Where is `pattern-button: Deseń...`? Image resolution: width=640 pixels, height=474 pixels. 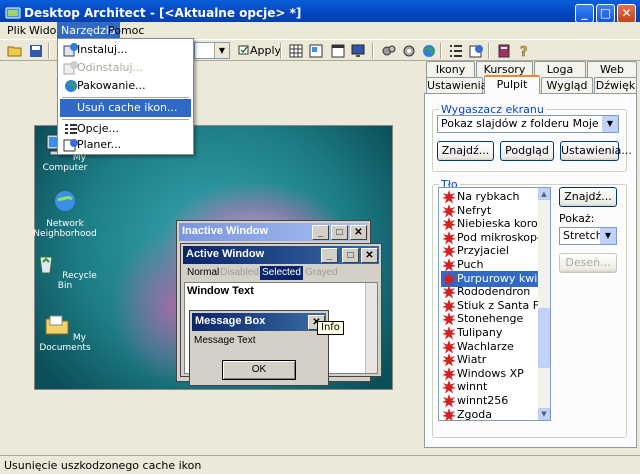 pattern-button: Deseń... is located at coordinates (588, 263).